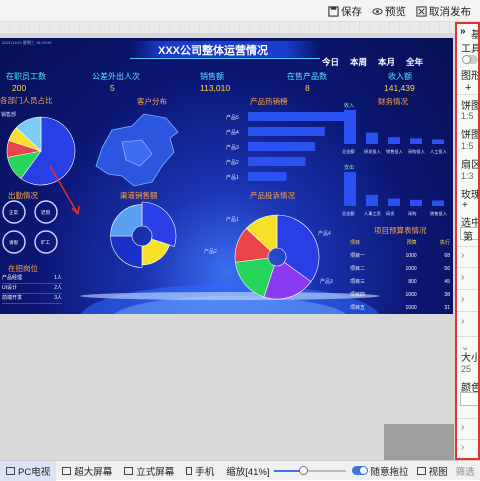 The height and width of the screenshot is (481, 480). What do you see at coordinates (215, 88) in the screenshot?
I see `kpi-value-sales: 113,010` at bounding box center [215, 88].